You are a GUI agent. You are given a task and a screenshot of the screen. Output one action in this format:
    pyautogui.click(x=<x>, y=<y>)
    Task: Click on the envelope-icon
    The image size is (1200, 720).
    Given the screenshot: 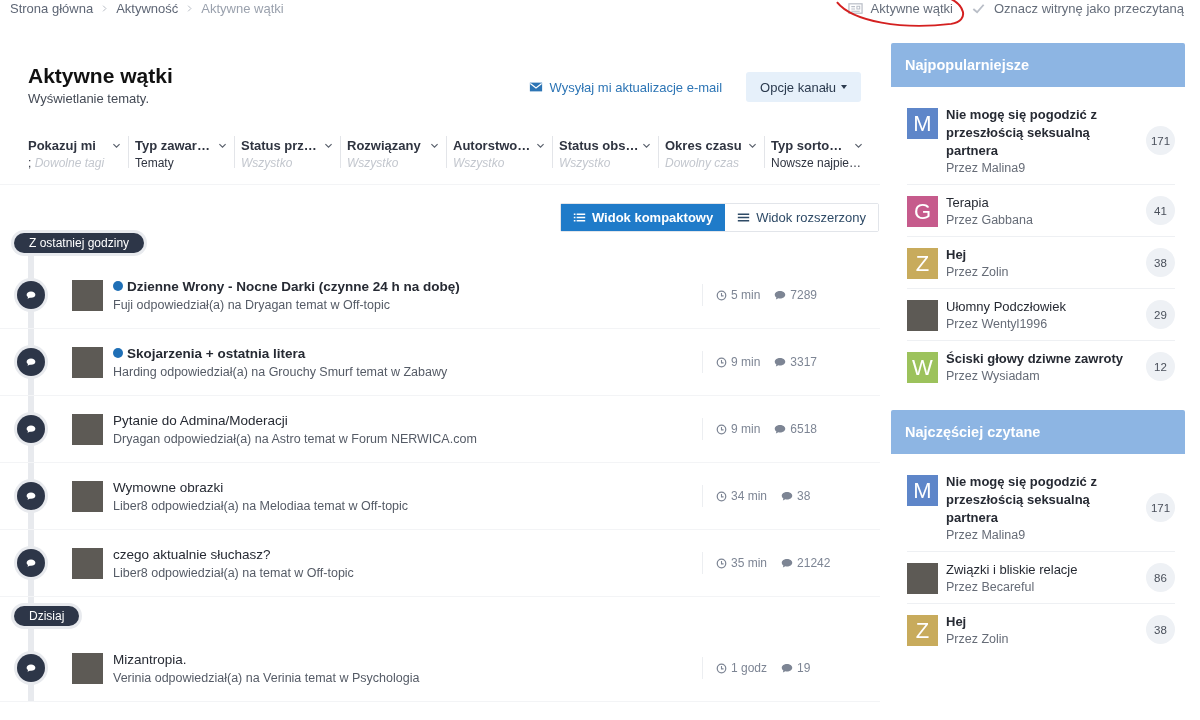 What is the action you would take?
    pyautogui.click(x=535, y=87)
    